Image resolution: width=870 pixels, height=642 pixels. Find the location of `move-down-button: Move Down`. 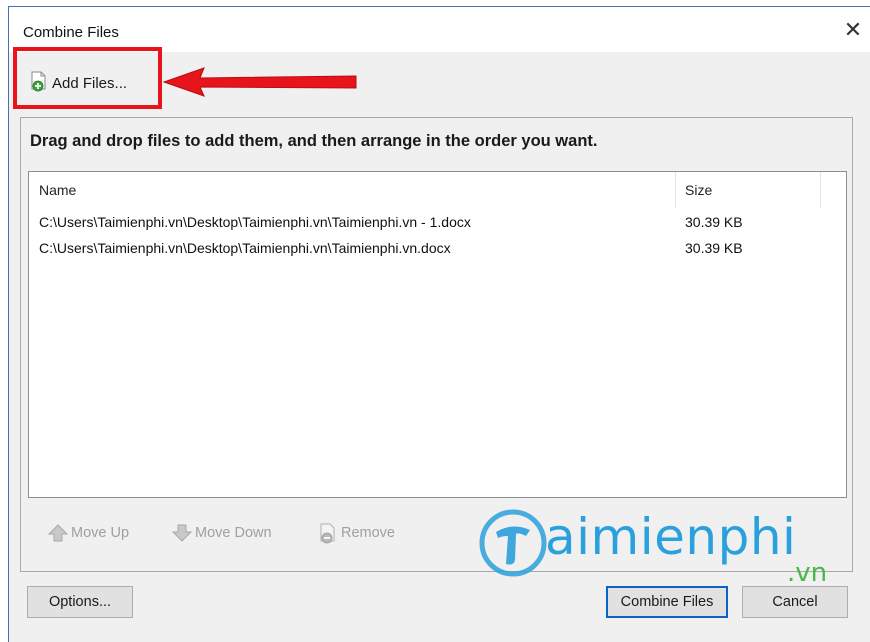

move-down-button: Move Down is located at coordinates (221, 533).